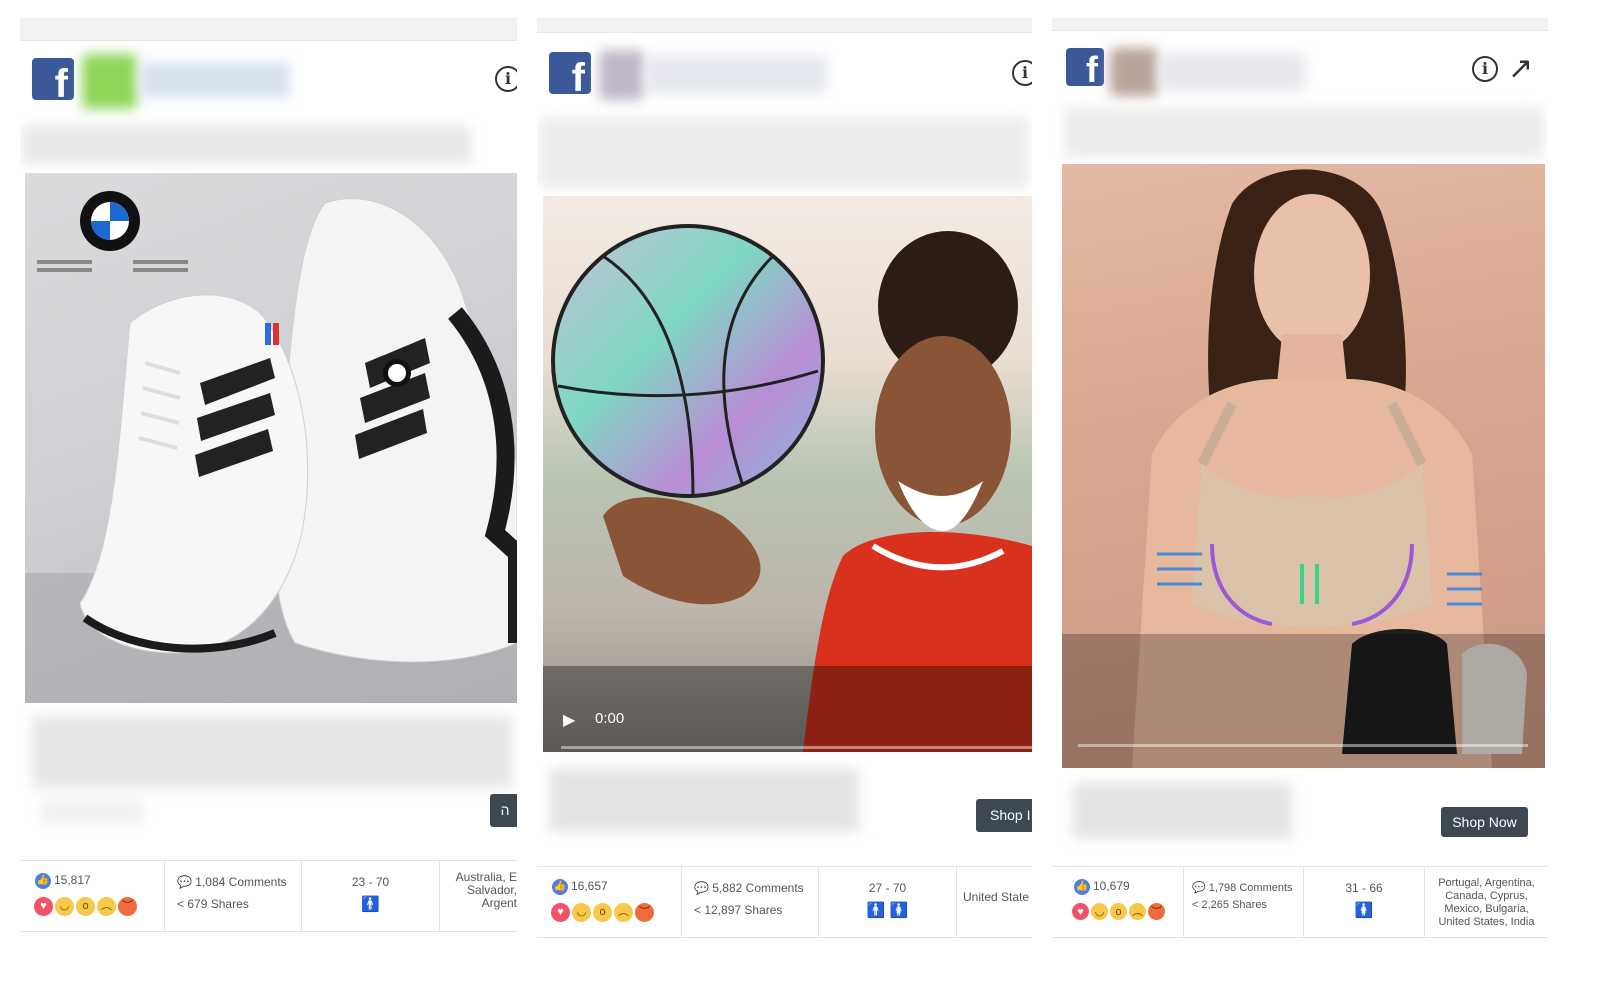  Describe the element at coordinates (887, 888) in the screenshot. I see `age-range: 27 - 70` at that location.